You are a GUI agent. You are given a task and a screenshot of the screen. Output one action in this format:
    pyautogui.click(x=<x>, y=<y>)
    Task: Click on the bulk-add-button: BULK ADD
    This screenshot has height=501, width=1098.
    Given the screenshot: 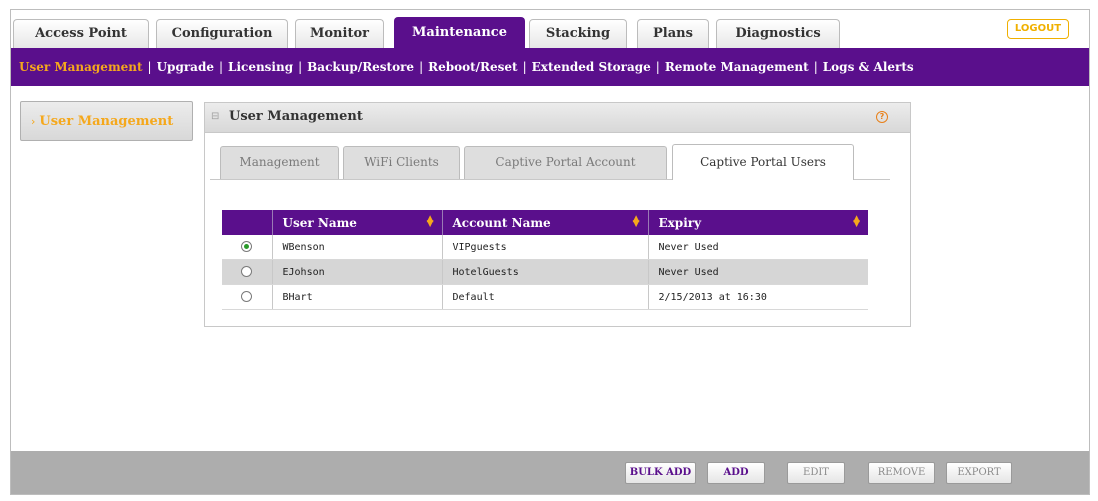 What is the action you would take?
    pyautogui.click(x=660, y=473)
    